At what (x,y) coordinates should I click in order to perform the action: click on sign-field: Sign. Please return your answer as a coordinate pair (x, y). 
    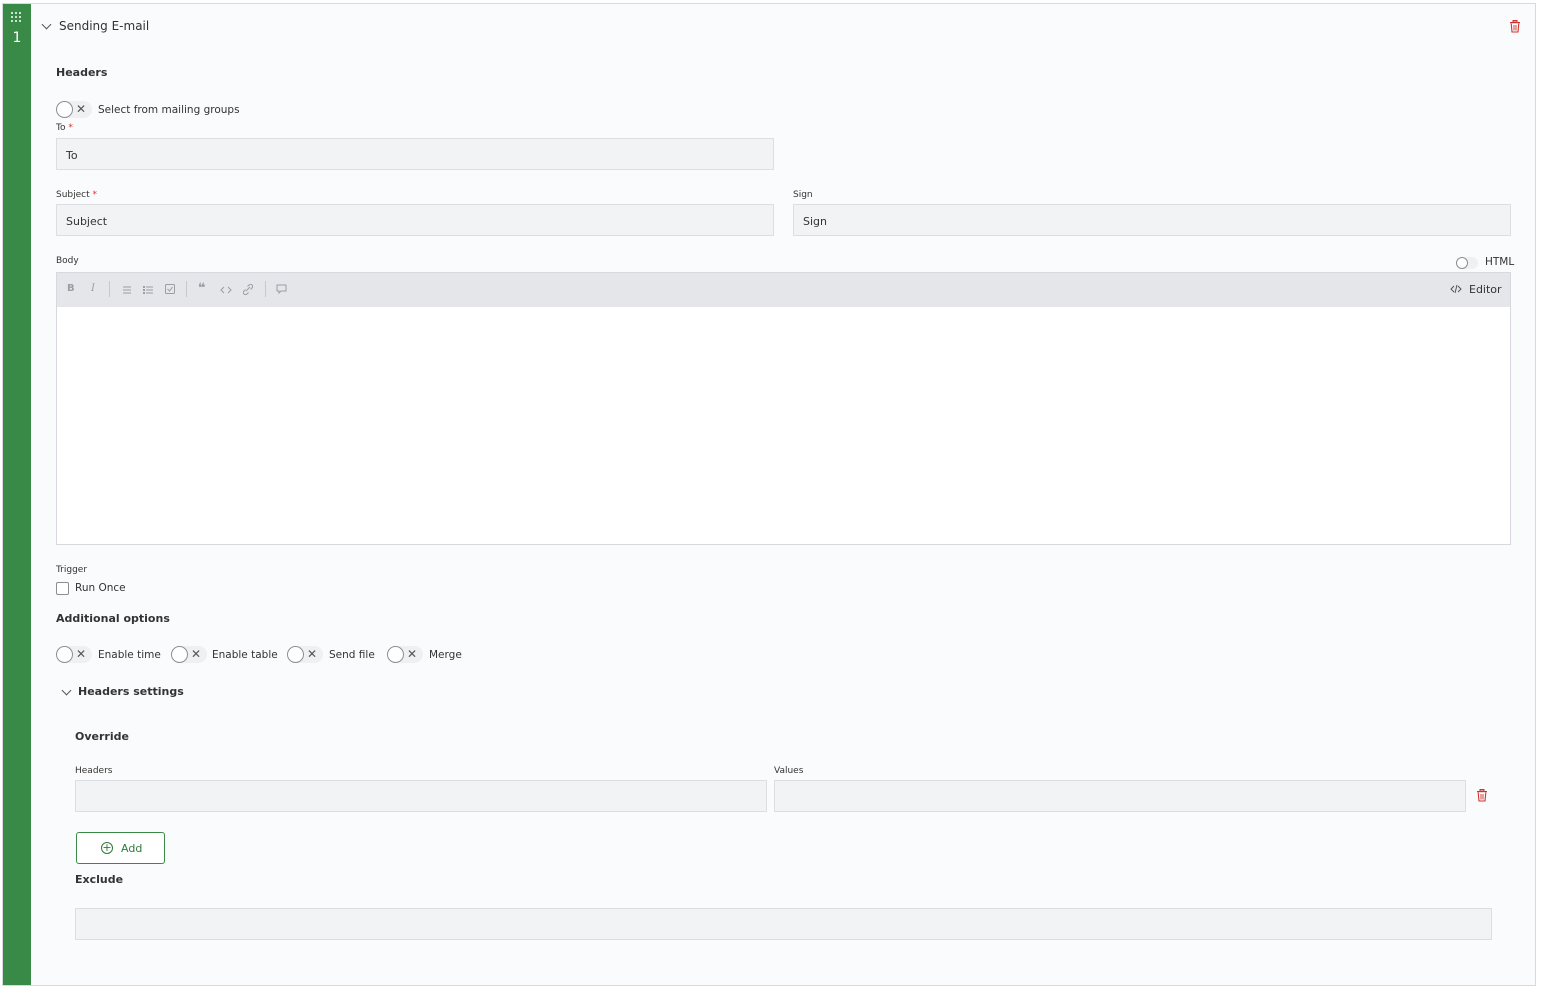
    Looking at the image, I should click on (1152, 220).